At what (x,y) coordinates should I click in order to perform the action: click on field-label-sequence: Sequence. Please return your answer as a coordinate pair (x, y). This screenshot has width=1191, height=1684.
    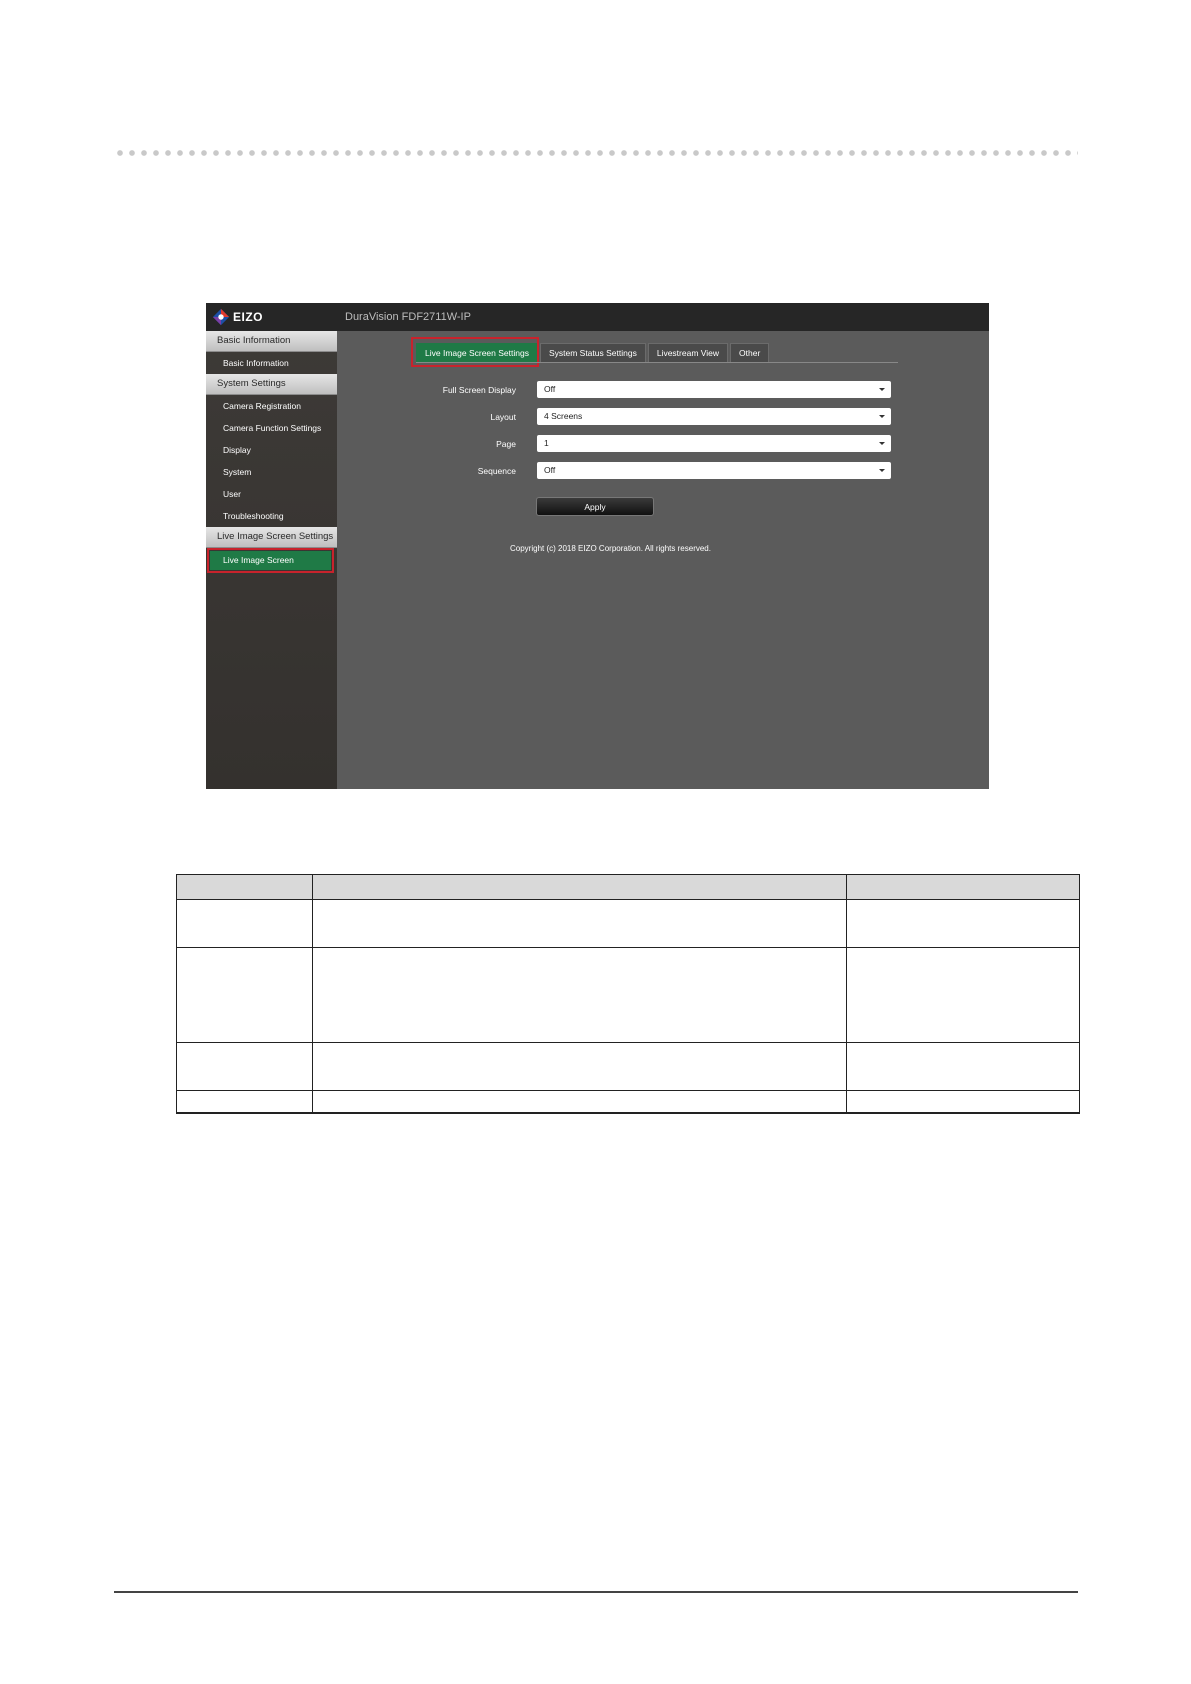
    Looking at the image, I should click on (496, 471).